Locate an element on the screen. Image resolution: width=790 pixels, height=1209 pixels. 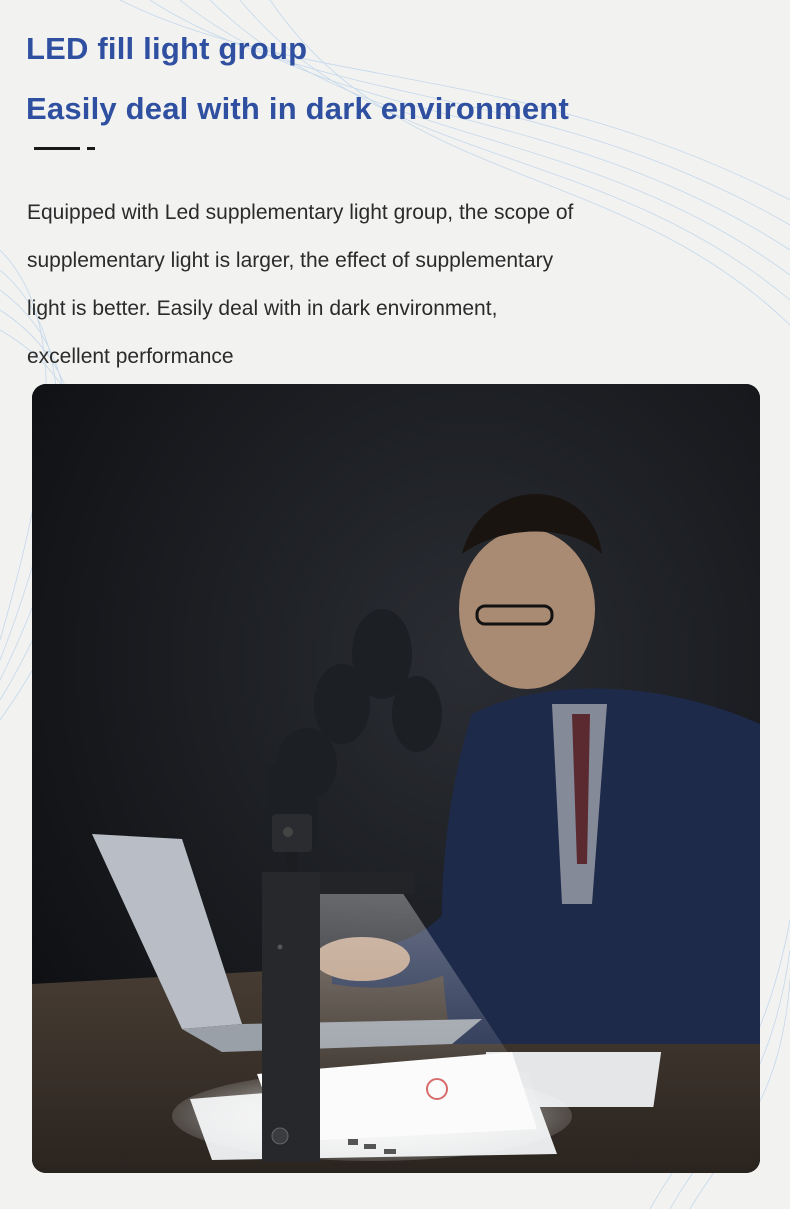
scanner-arm-pillar is located at coordinates (291, 1017).